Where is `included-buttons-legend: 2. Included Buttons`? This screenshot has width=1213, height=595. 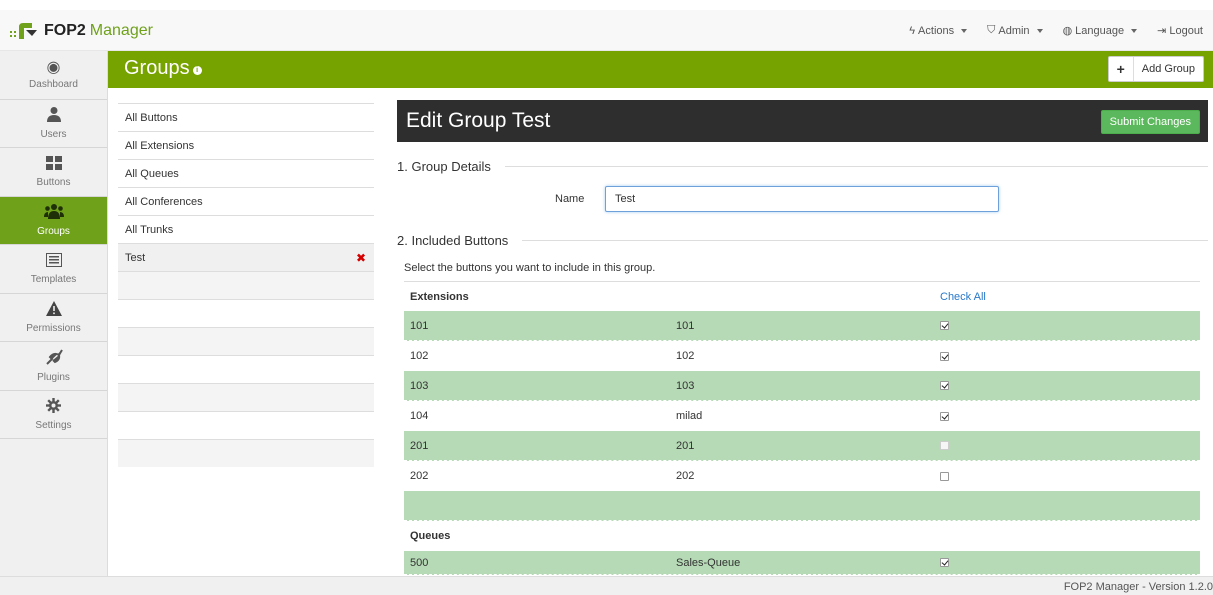 included-buttons-legend: 2. Included Buttons is located at coordinates (802, 240).